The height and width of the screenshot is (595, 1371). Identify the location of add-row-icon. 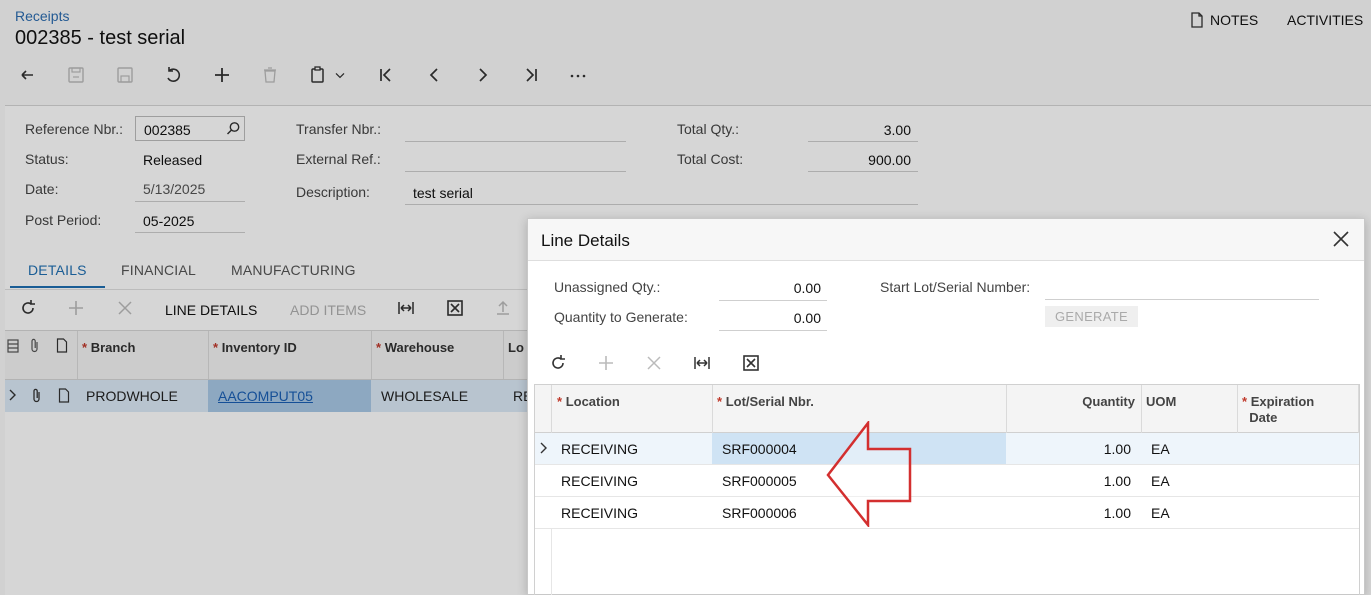
(606, 363).